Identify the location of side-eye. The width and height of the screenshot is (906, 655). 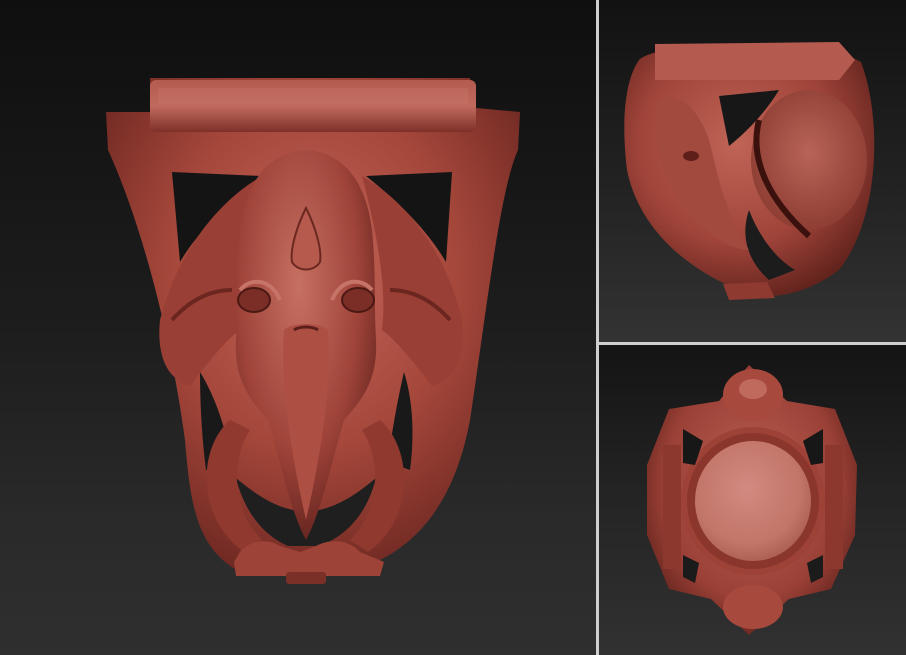
(691, 156).